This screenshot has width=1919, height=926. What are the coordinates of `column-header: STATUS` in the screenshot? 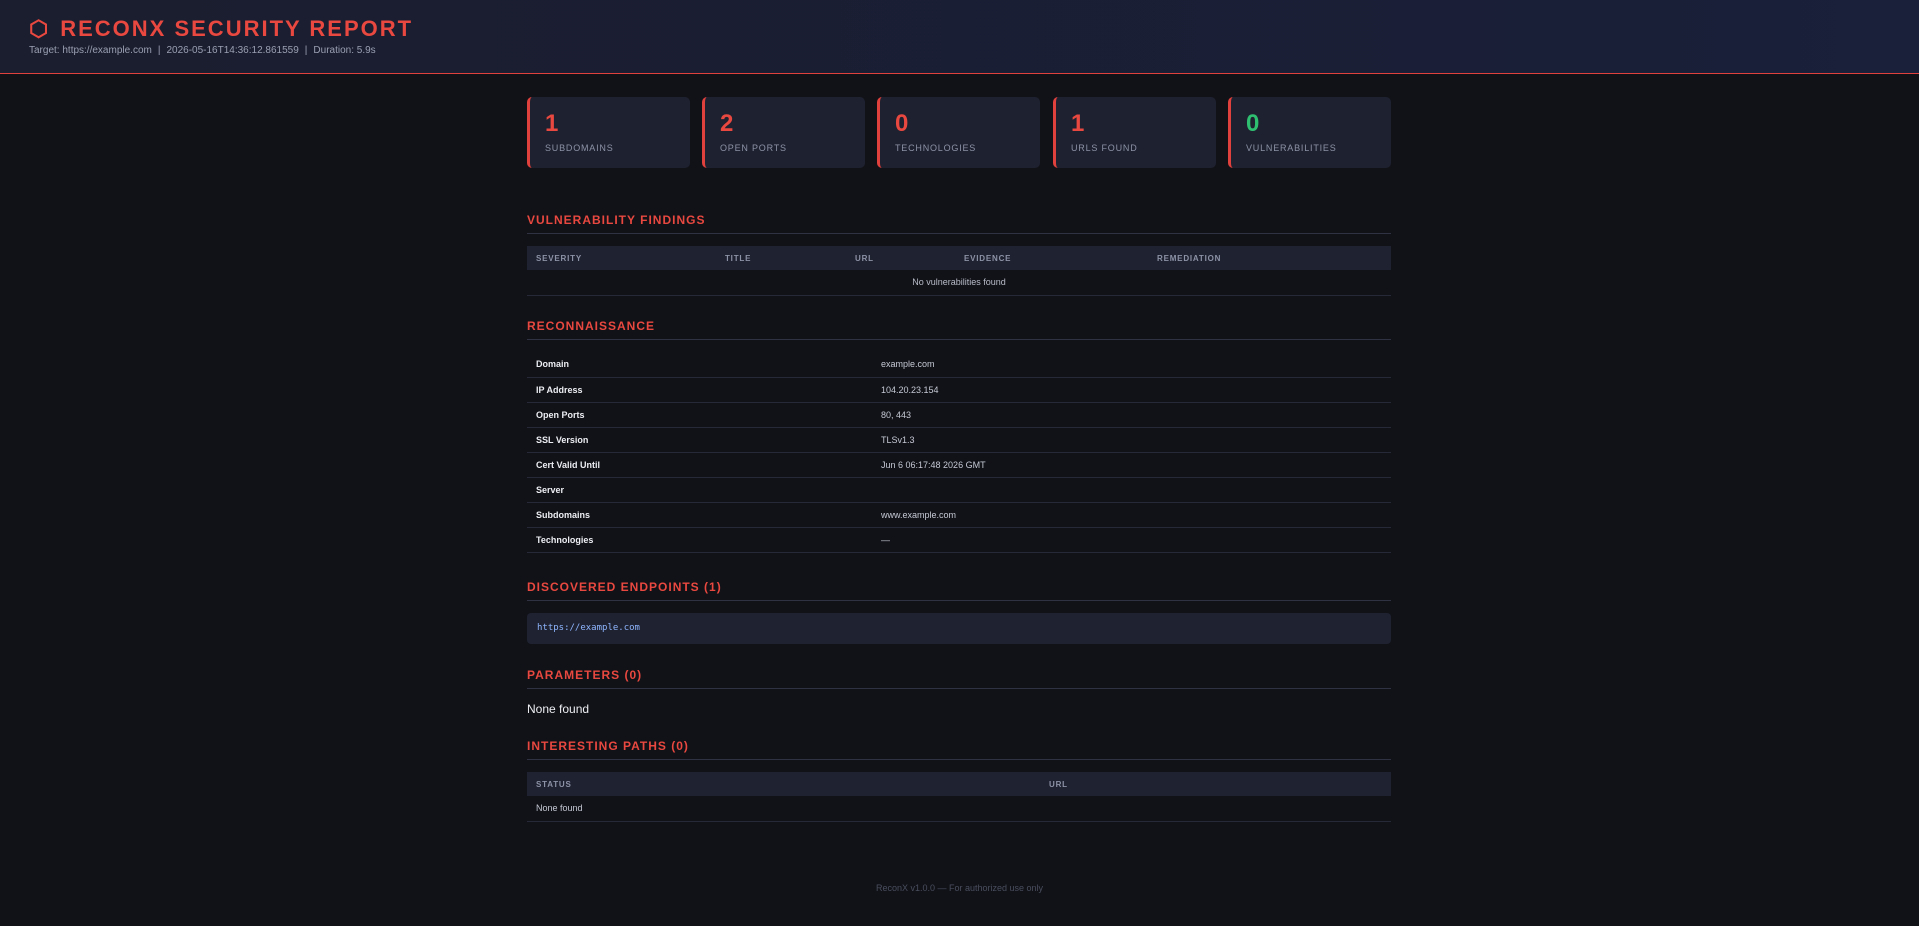 It's located at (783, 784).